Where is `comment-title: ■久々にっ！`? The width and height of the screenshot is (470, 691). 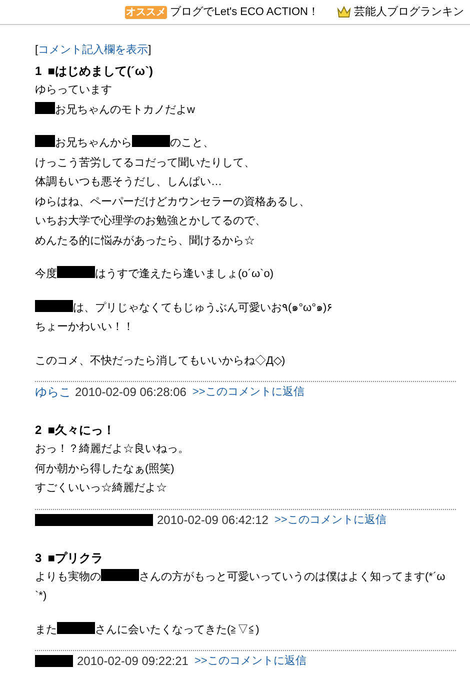 comment-title: ■久々にっ！ is located at coordinates (81, 430).